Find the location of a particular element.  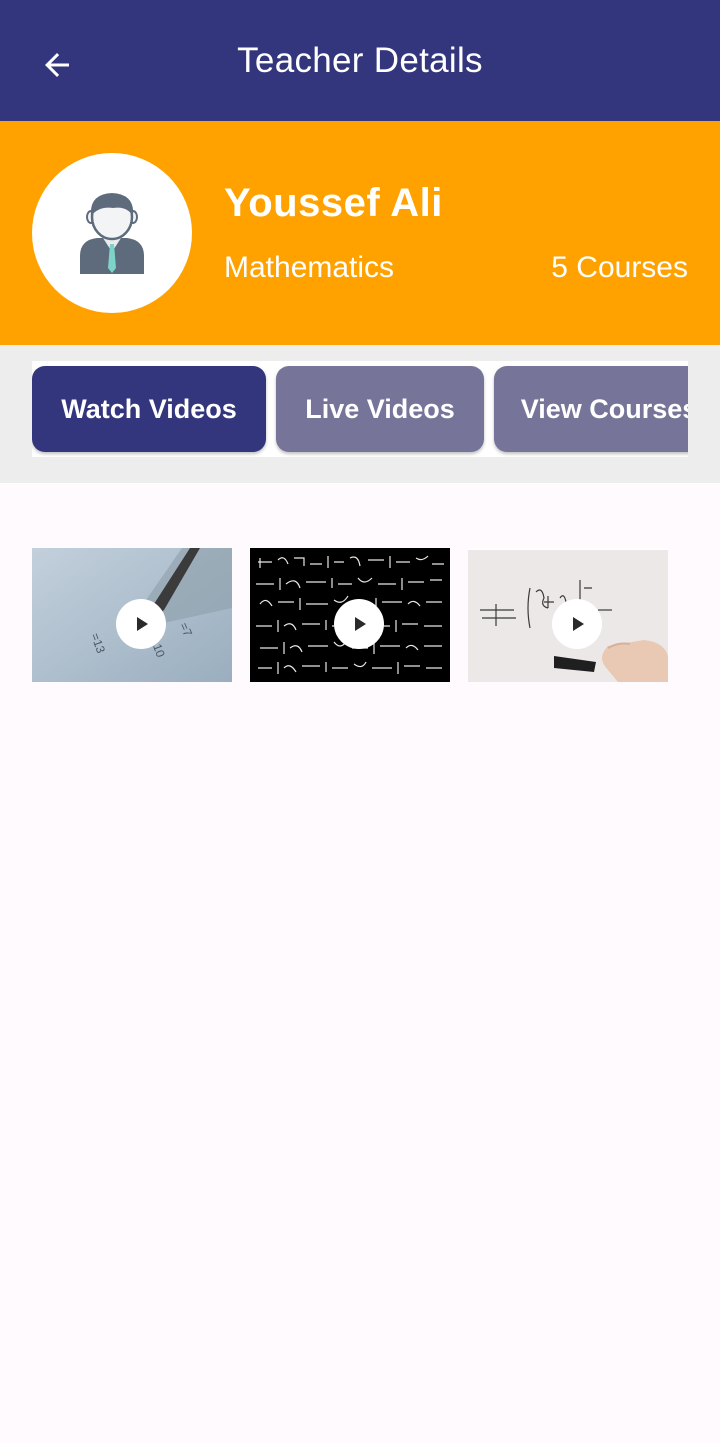

app-bar: Teacher Details is located at coordinates (360, 60).